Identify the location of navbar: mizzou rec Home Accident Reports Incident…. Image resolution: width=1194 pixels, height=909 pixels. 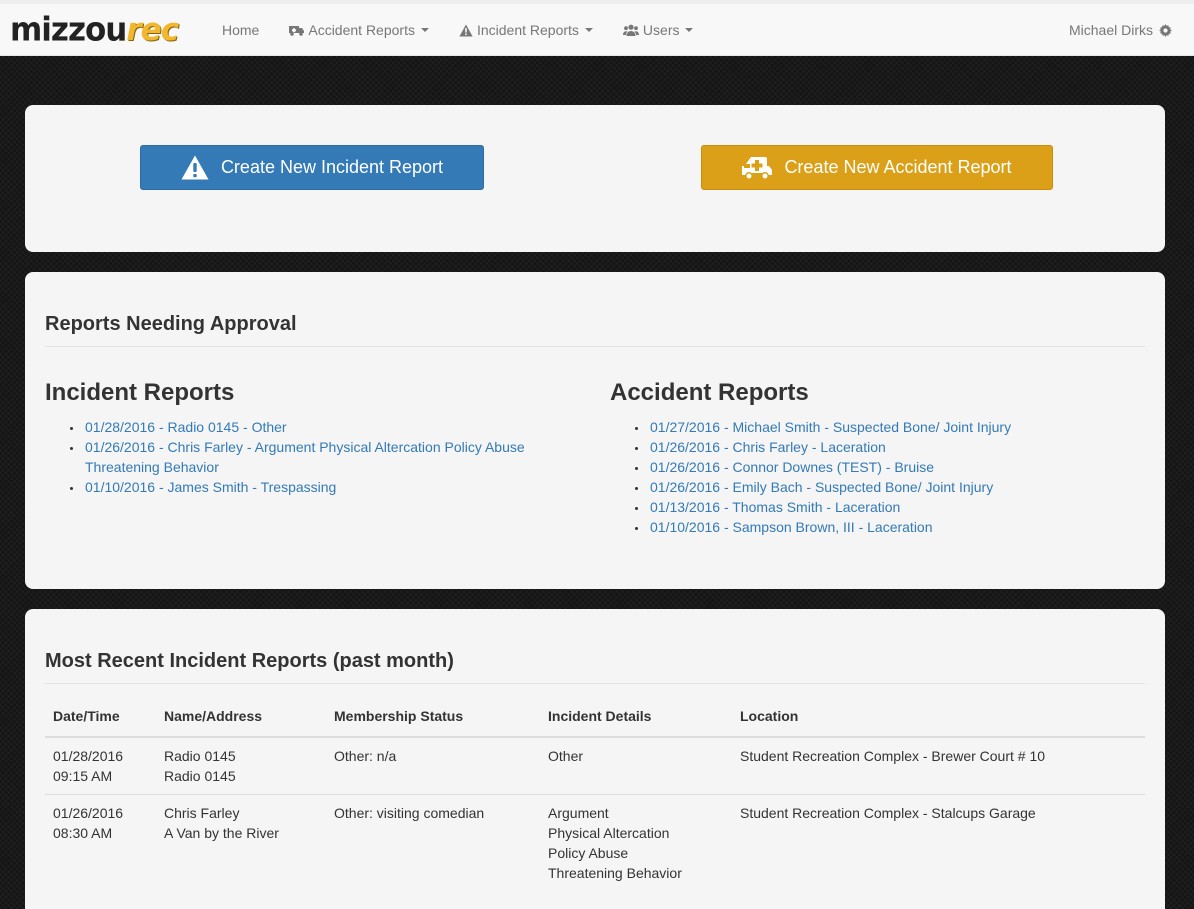
(597, 30).